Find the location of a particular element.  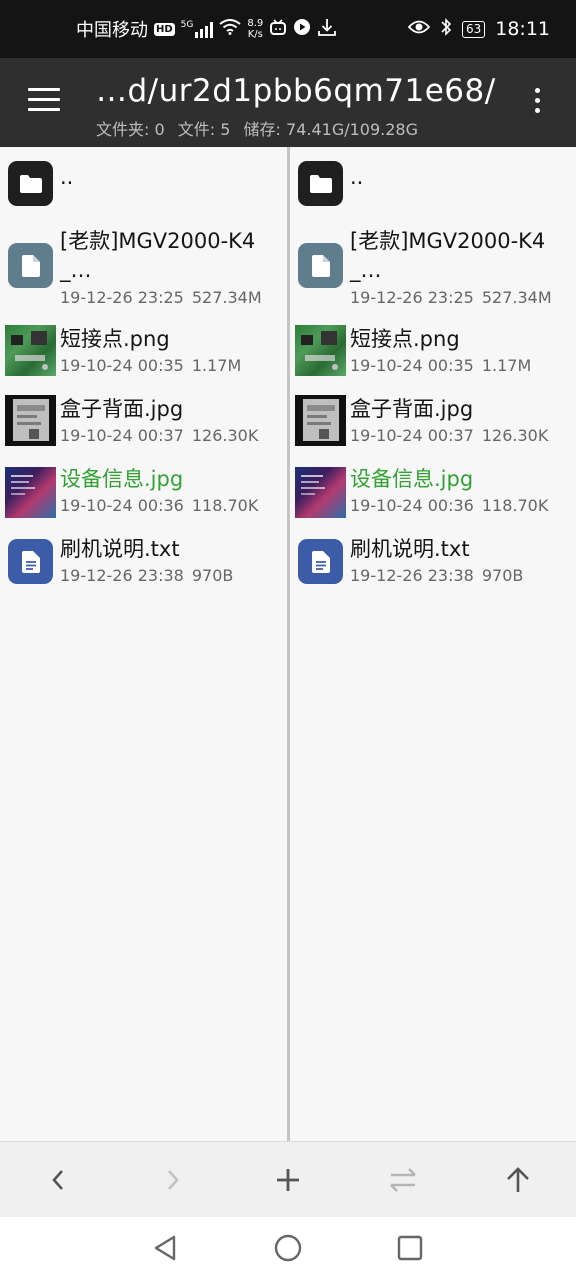

up-icon is located at coordinates (518, 1180).